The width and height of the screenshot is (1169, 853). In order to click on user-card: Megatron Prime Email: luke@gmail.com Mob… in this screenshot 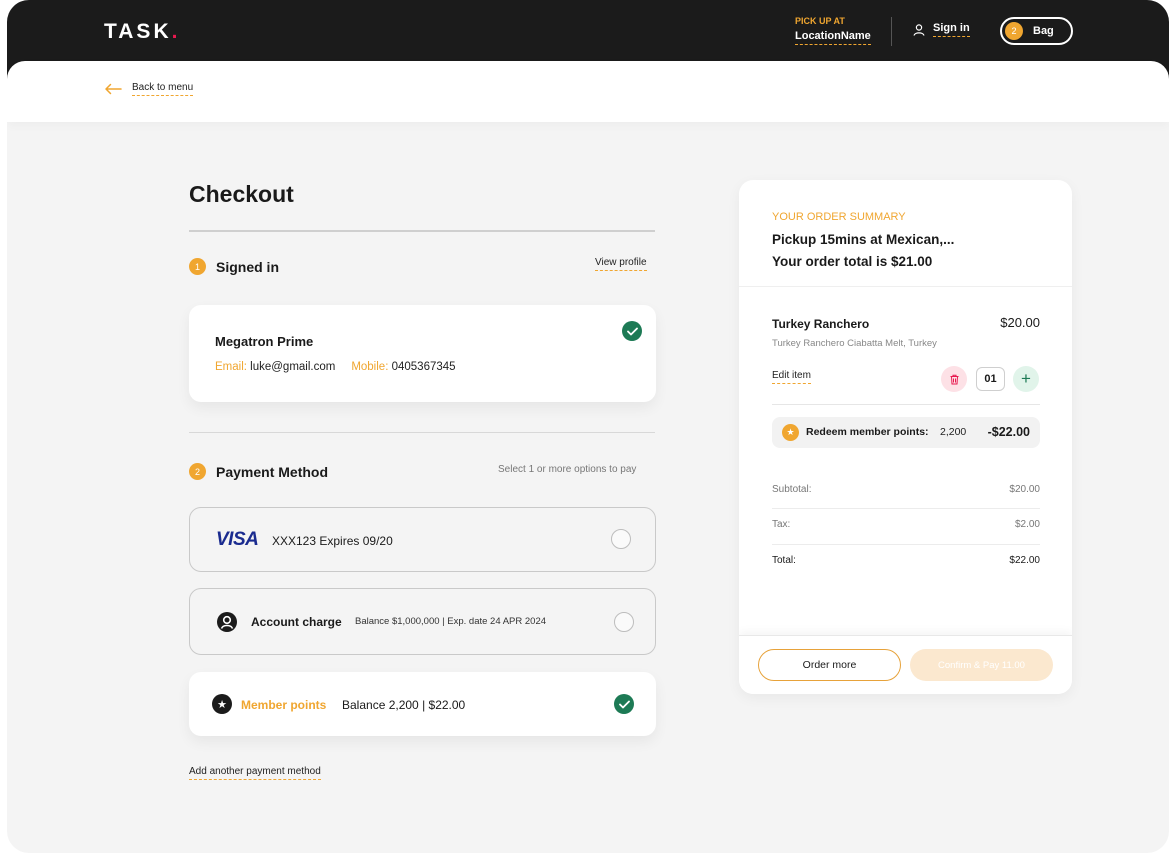, I will do `click(422, 353)`.